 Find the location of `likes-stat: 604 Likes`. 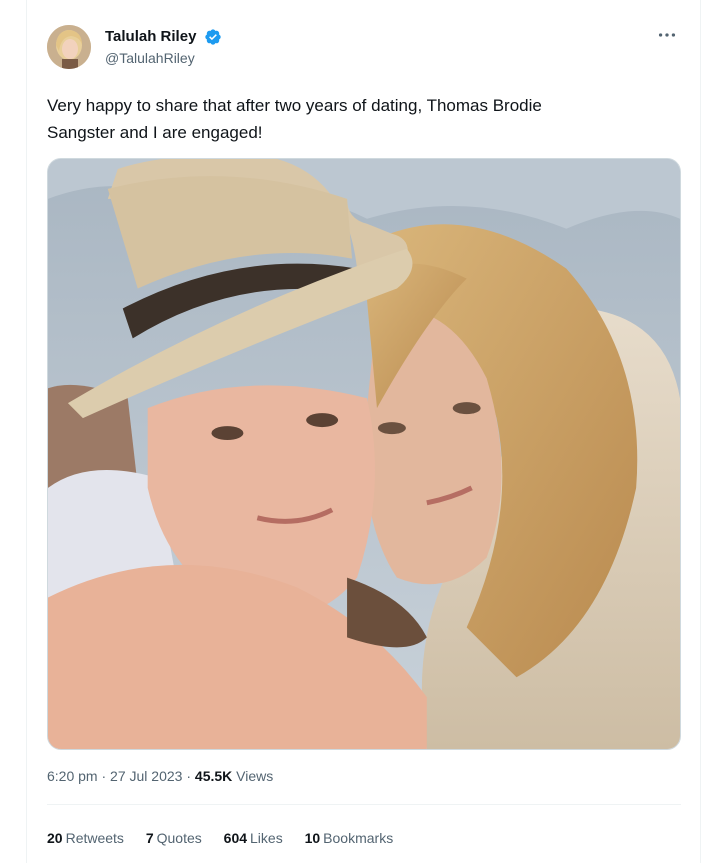

likes-stat: 604 Likes is located at coordinates (253, 838).